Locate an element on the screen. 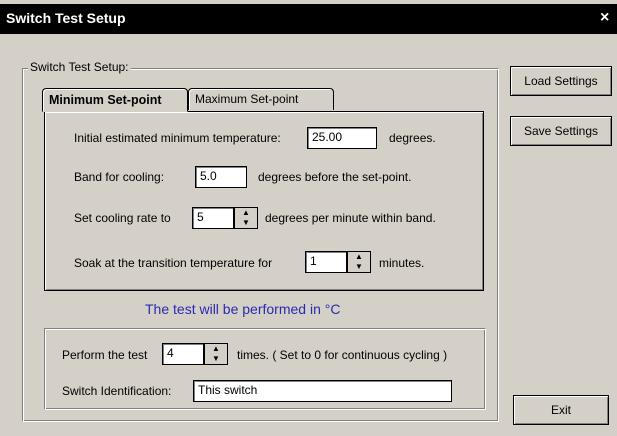 The height and width of the screenshot is (436, 617). switch-id-field: This switch is located at coordinates (322, 391).